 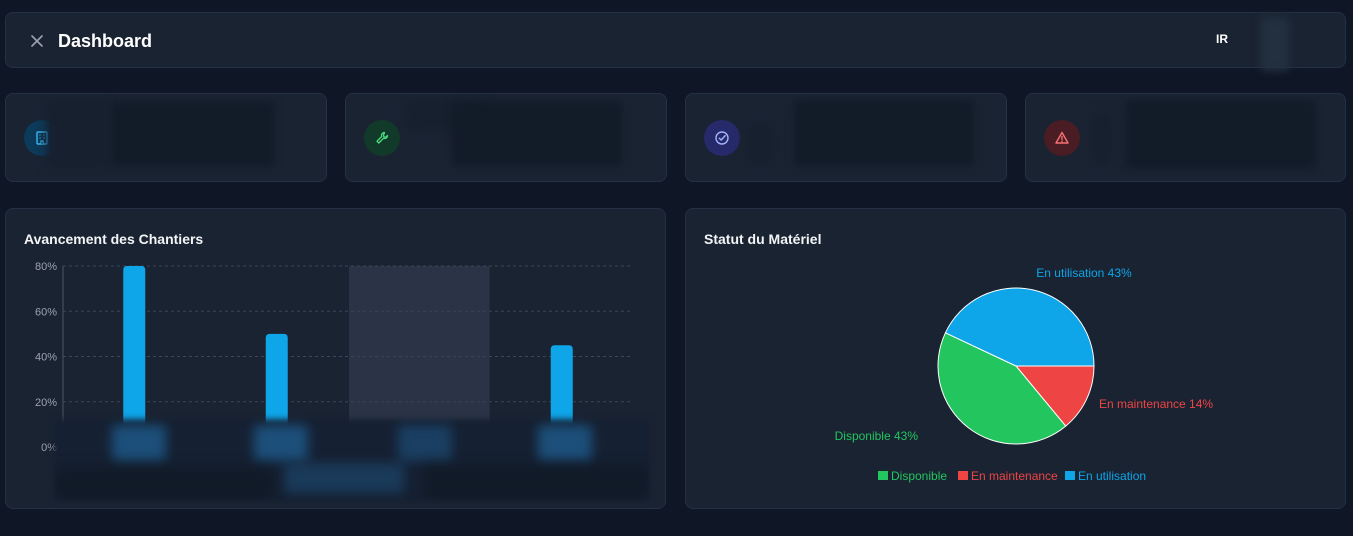 What do you see at coordinates (382, 138) in the screenshot?
I see `wrench-icon` at bounding box center [382, 138].